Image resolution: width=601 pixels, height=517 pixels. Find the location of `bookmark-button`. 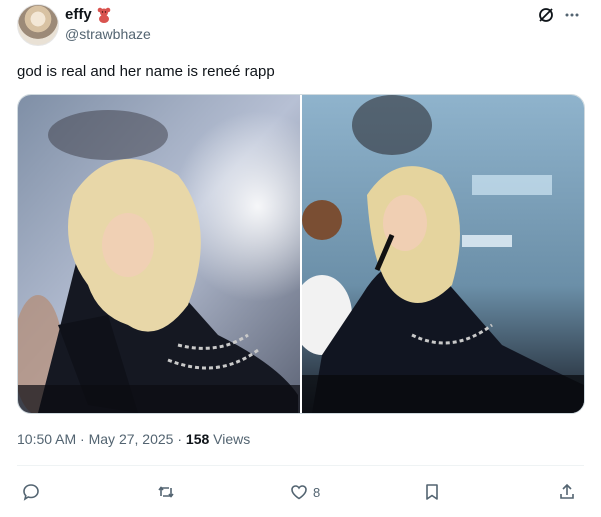

bookmark-button is located at coordinates (434, 492).